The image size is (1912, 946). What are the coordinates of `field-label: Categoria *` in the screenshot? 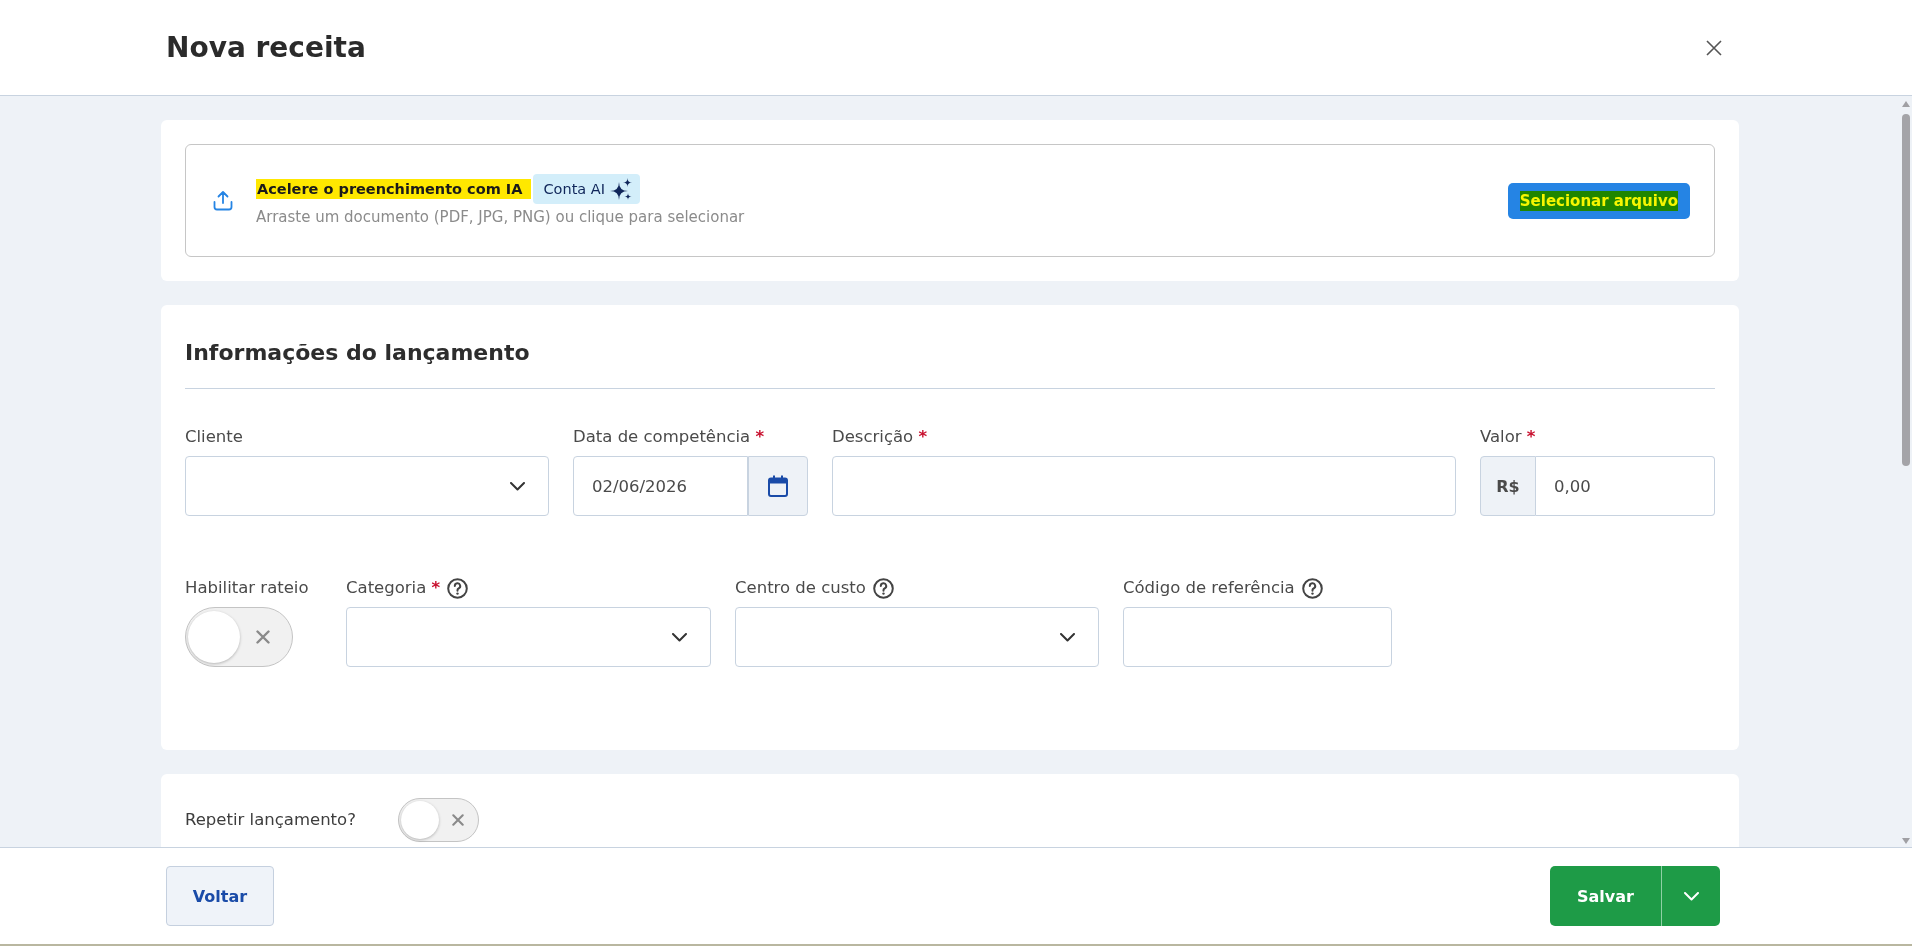 It's located at (393, 588).